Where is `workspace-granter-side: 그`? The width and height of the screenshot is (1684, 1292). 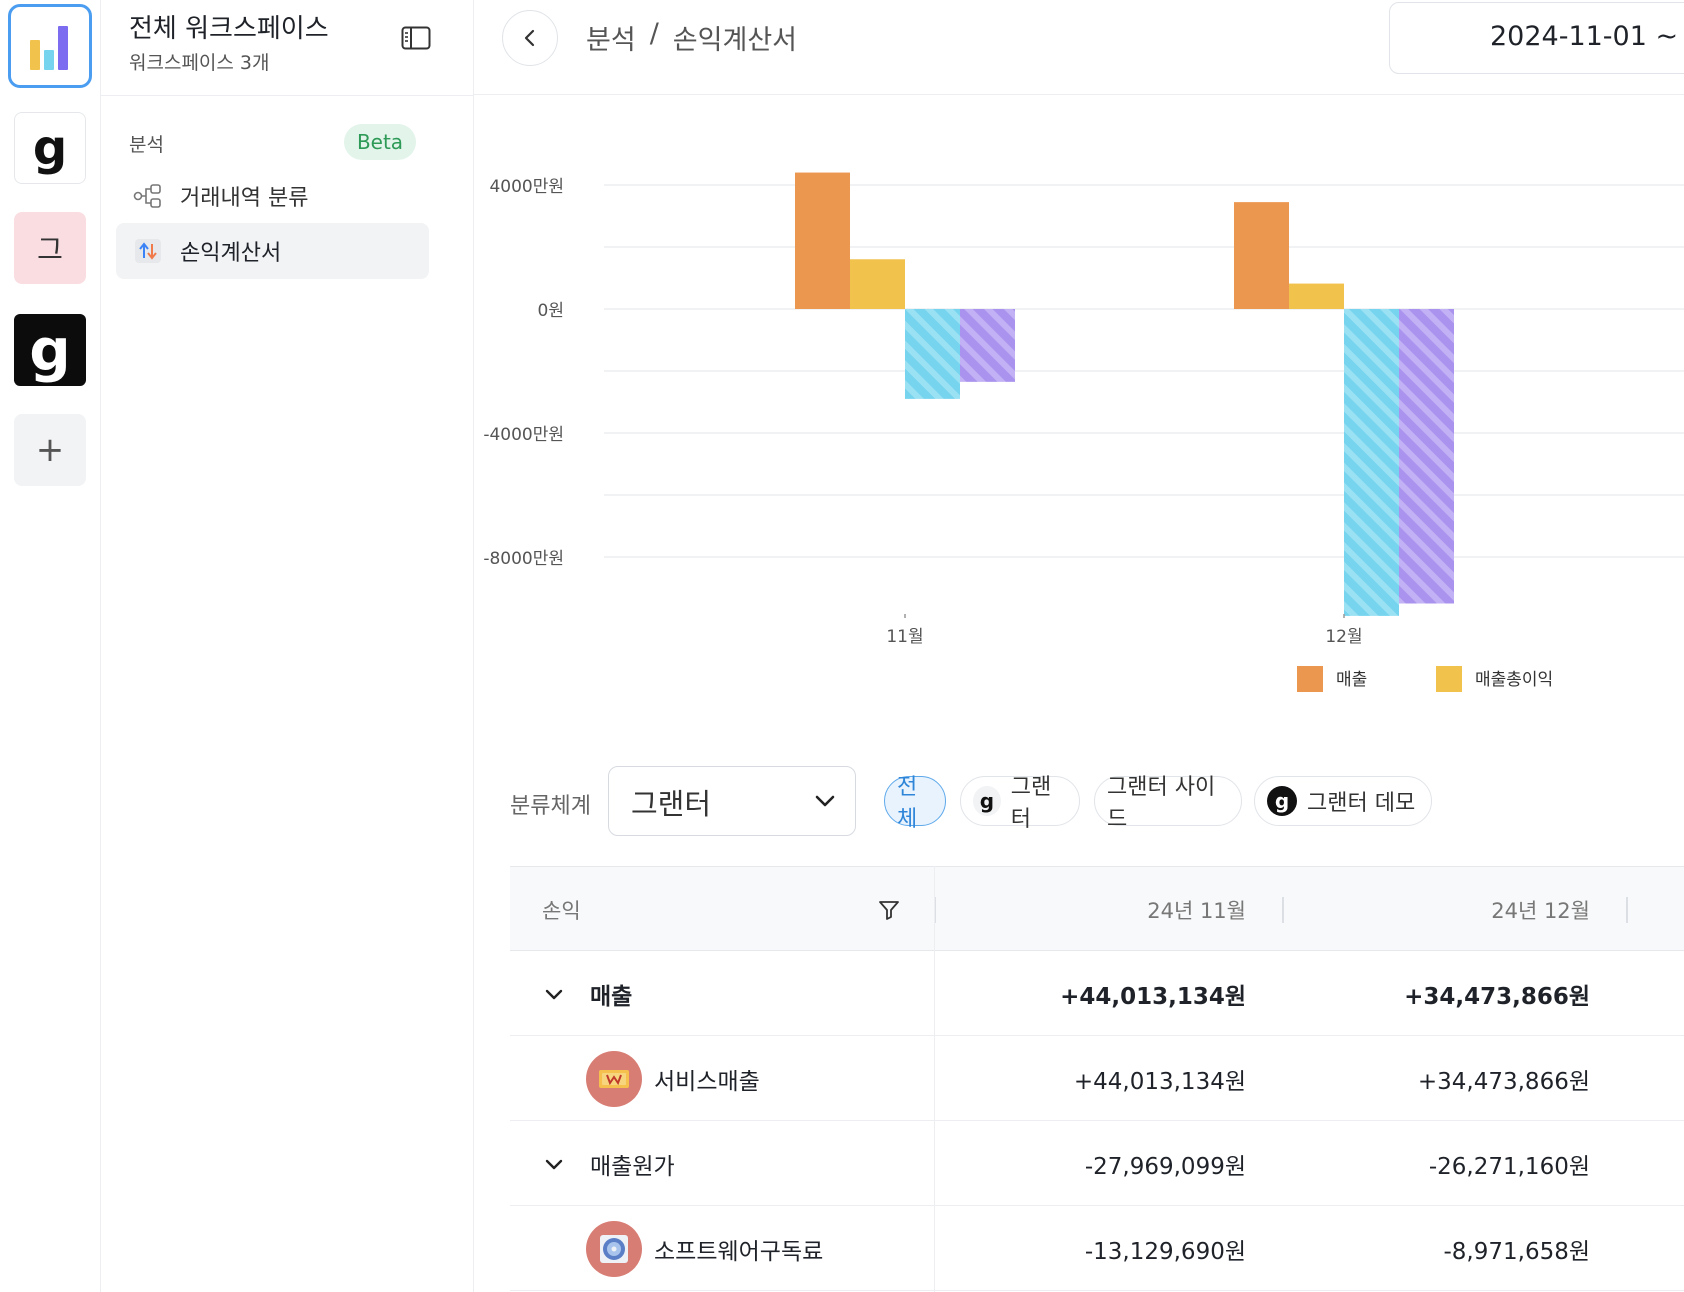 workspace-granter-side: 그 is located at coordinates (50, 248).